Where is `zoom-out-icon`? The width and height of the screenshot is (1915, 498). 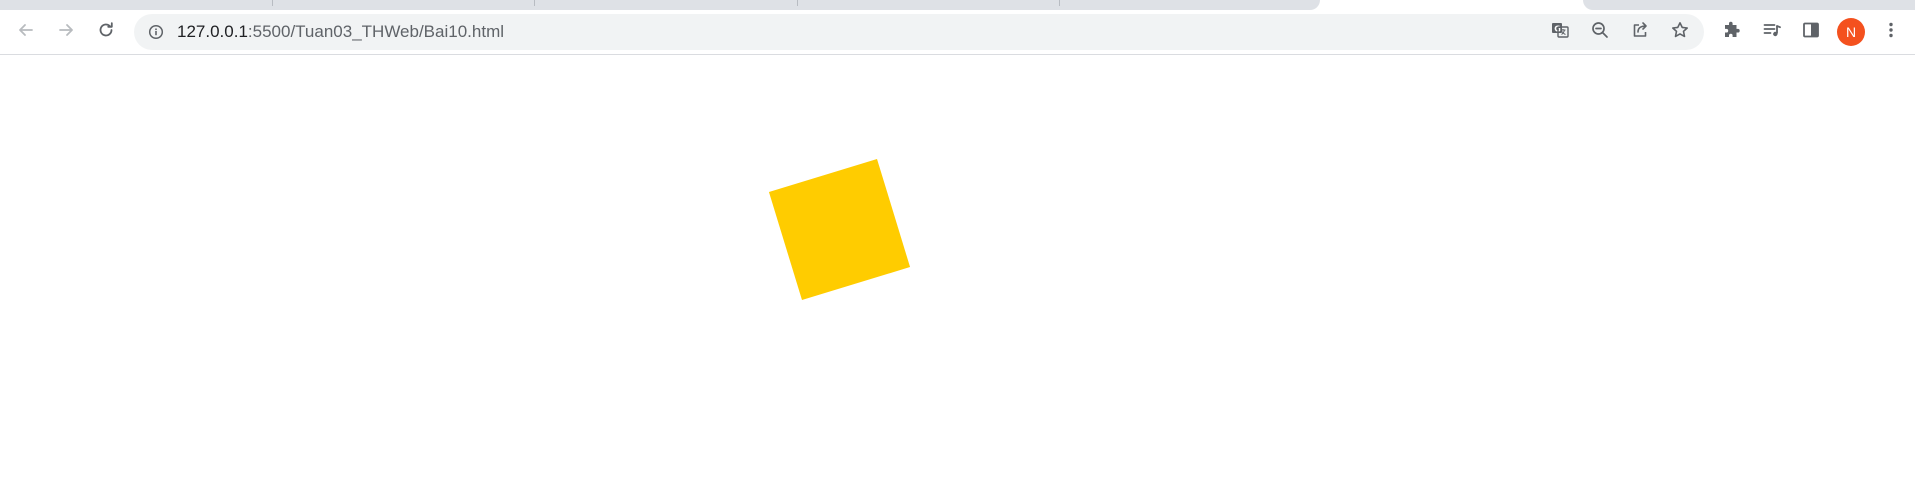 zoom-out-icon is located at coordinates (1600, 32).